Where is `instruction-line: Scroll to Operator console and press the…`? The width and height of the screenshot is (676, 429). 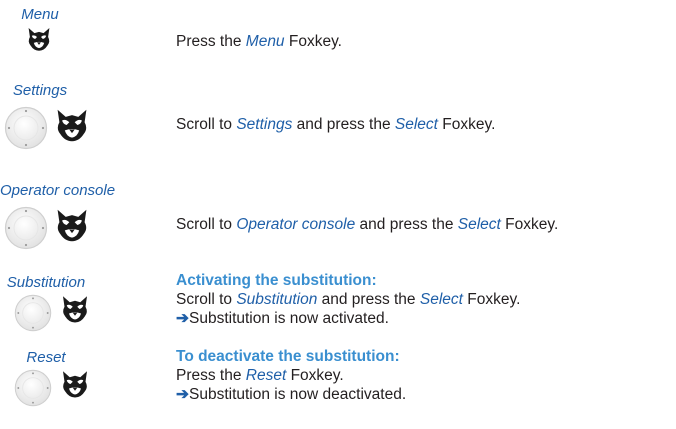
instruction-line: Scroll to Operator console and press the… is located at coordinates (367, 224).